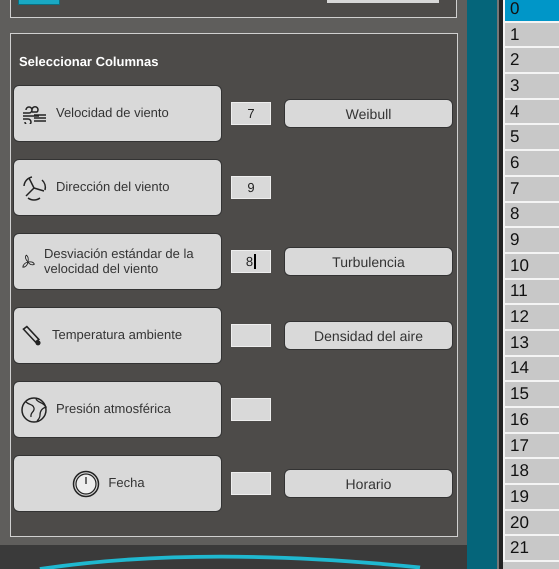 The height and width of the screenshot is (569, 559). What do you see at coordinates (117, 409) in the screenshot?
I see `column-button: Presión atmosférica` at bounding box center [117, 409].